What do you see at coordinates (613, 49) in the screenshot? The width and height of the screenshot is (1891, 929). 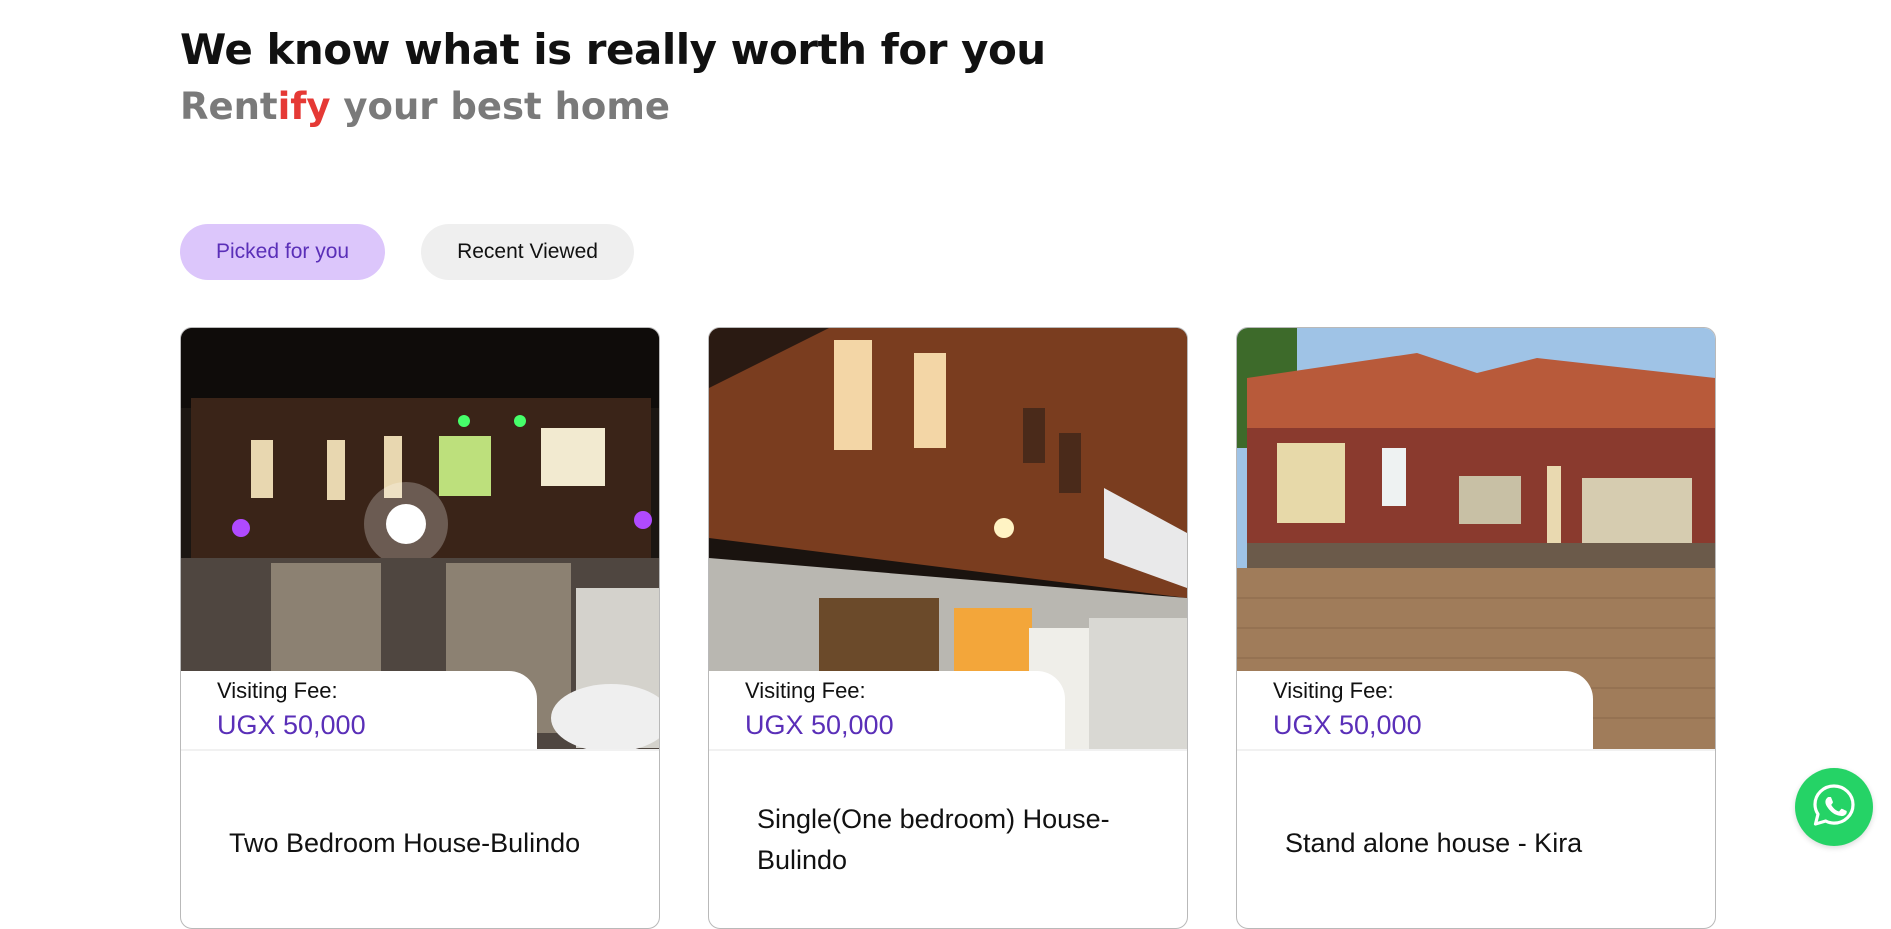 I see `page-title: We know what is really worth for you` at bounding box center [613, 49].